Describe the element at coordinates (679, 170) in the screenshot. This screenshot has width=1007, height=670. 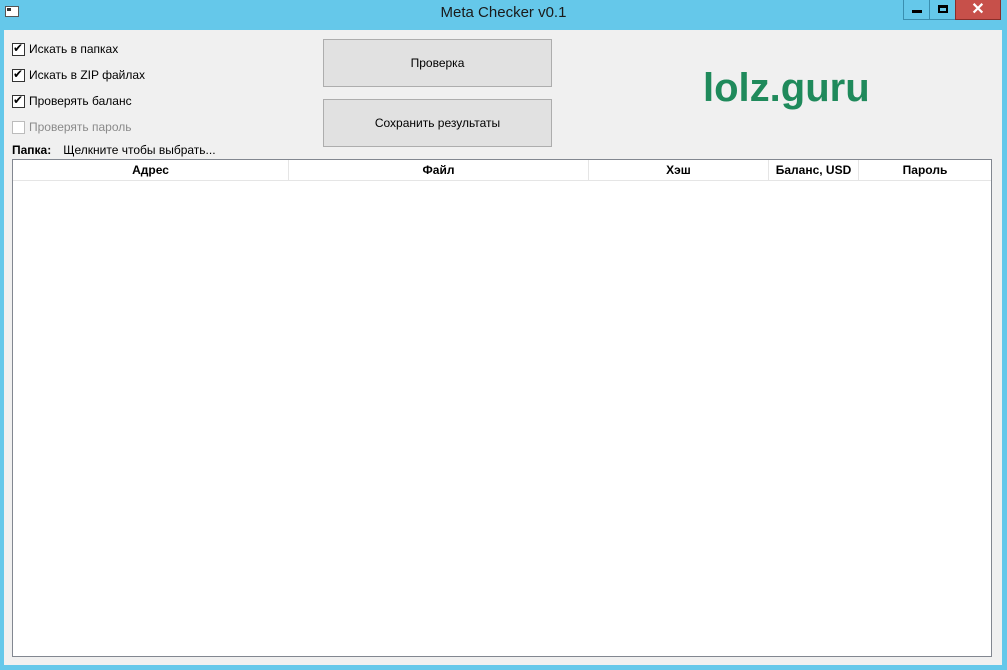
I see `column-header-hash: Хэш` at that location.